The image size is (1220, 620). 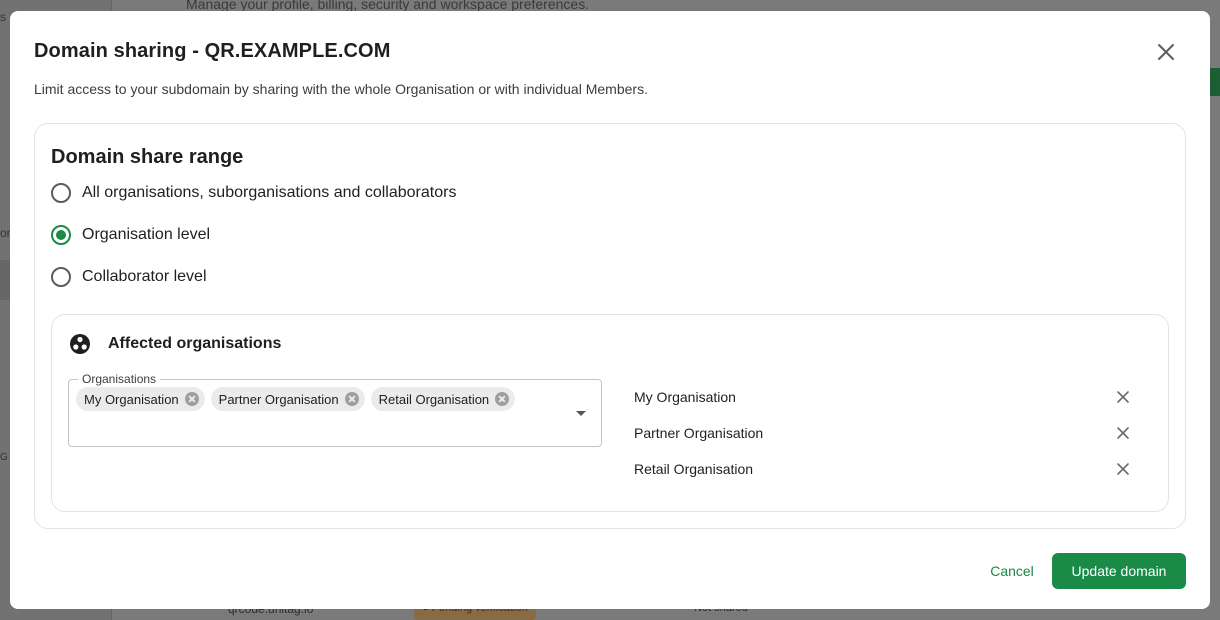 I want to click on radio-option-collaborator: Collaborator level, so click(x=129, y=277).